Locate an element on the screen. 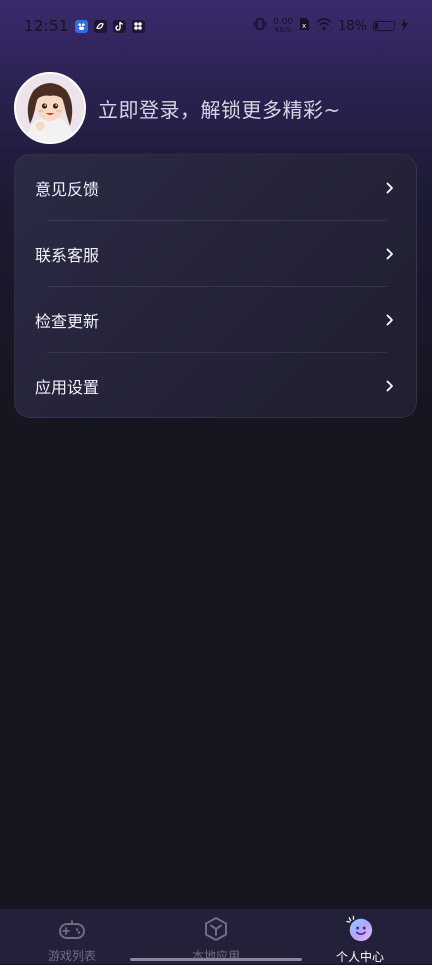 This screenshot has width=432, height=965. app-grid-icon is located at coordinates (138, 26).